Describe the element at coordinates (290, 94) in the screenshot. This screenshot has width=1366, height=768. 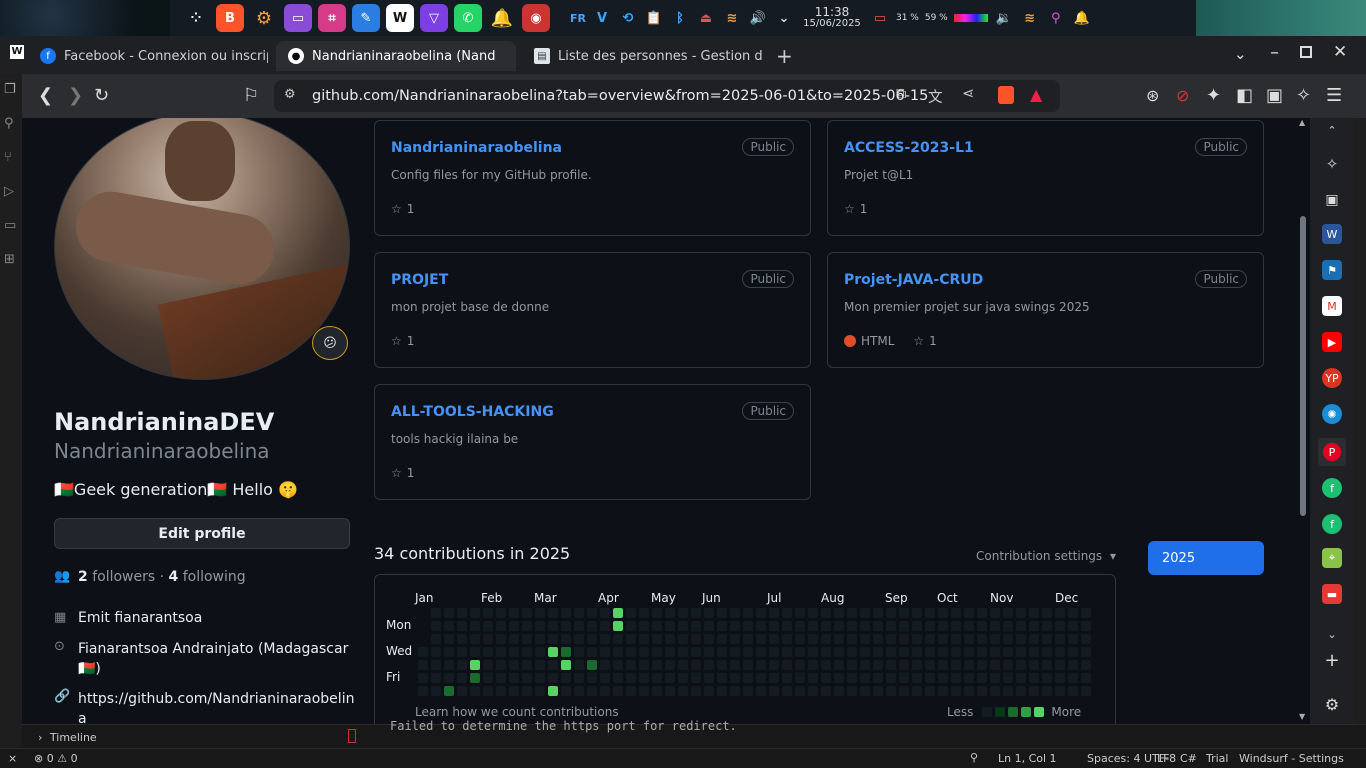
I see `site-info-icon: ⚙` at that location.